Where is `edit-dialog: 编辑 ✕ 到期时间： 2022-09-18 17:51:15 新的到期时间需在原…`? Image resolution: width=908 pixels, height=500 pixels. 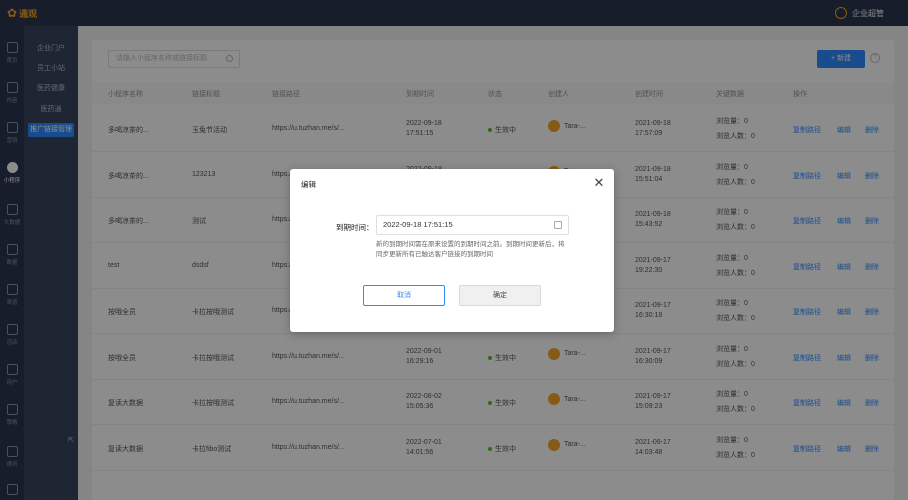 edit-dialog: 编辑 ✕ 到期时间： 2022-09-18 17:51:15 新的到期时间需在原… is located at coordinates (452, 250).